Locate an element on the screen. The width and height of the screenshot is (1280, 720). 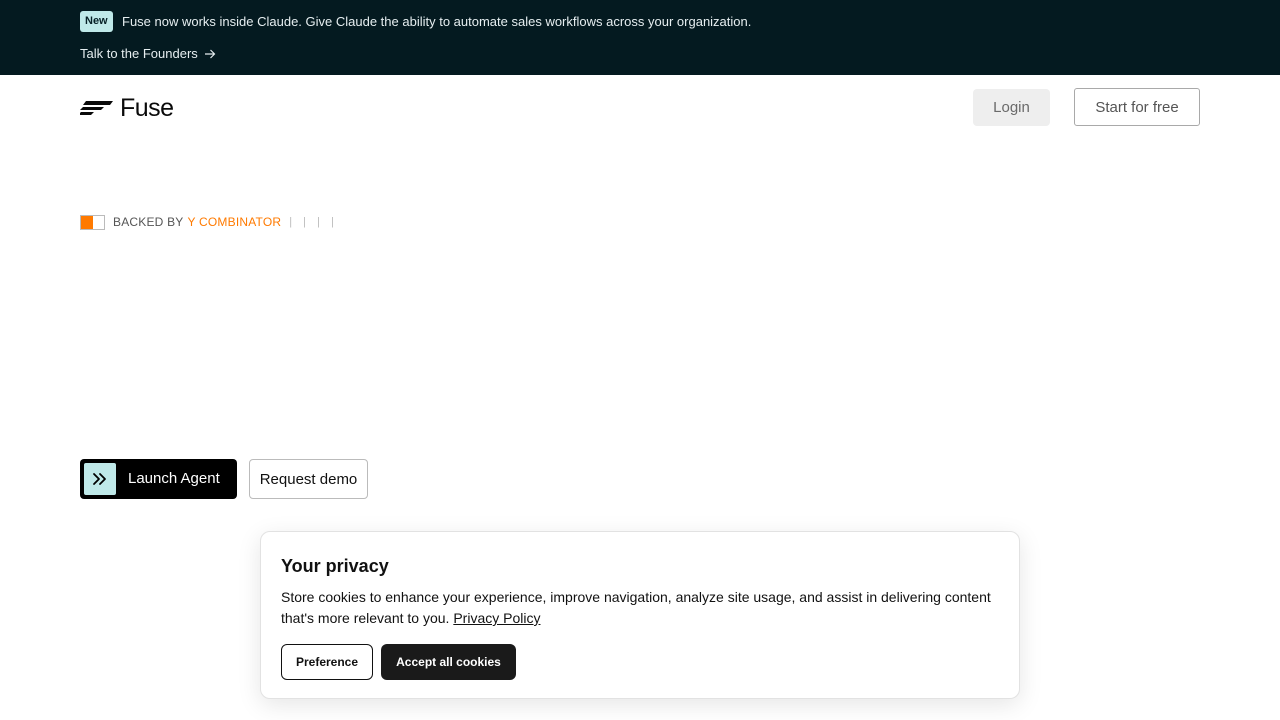
new-badge: New is located at coordinates (96, 21).